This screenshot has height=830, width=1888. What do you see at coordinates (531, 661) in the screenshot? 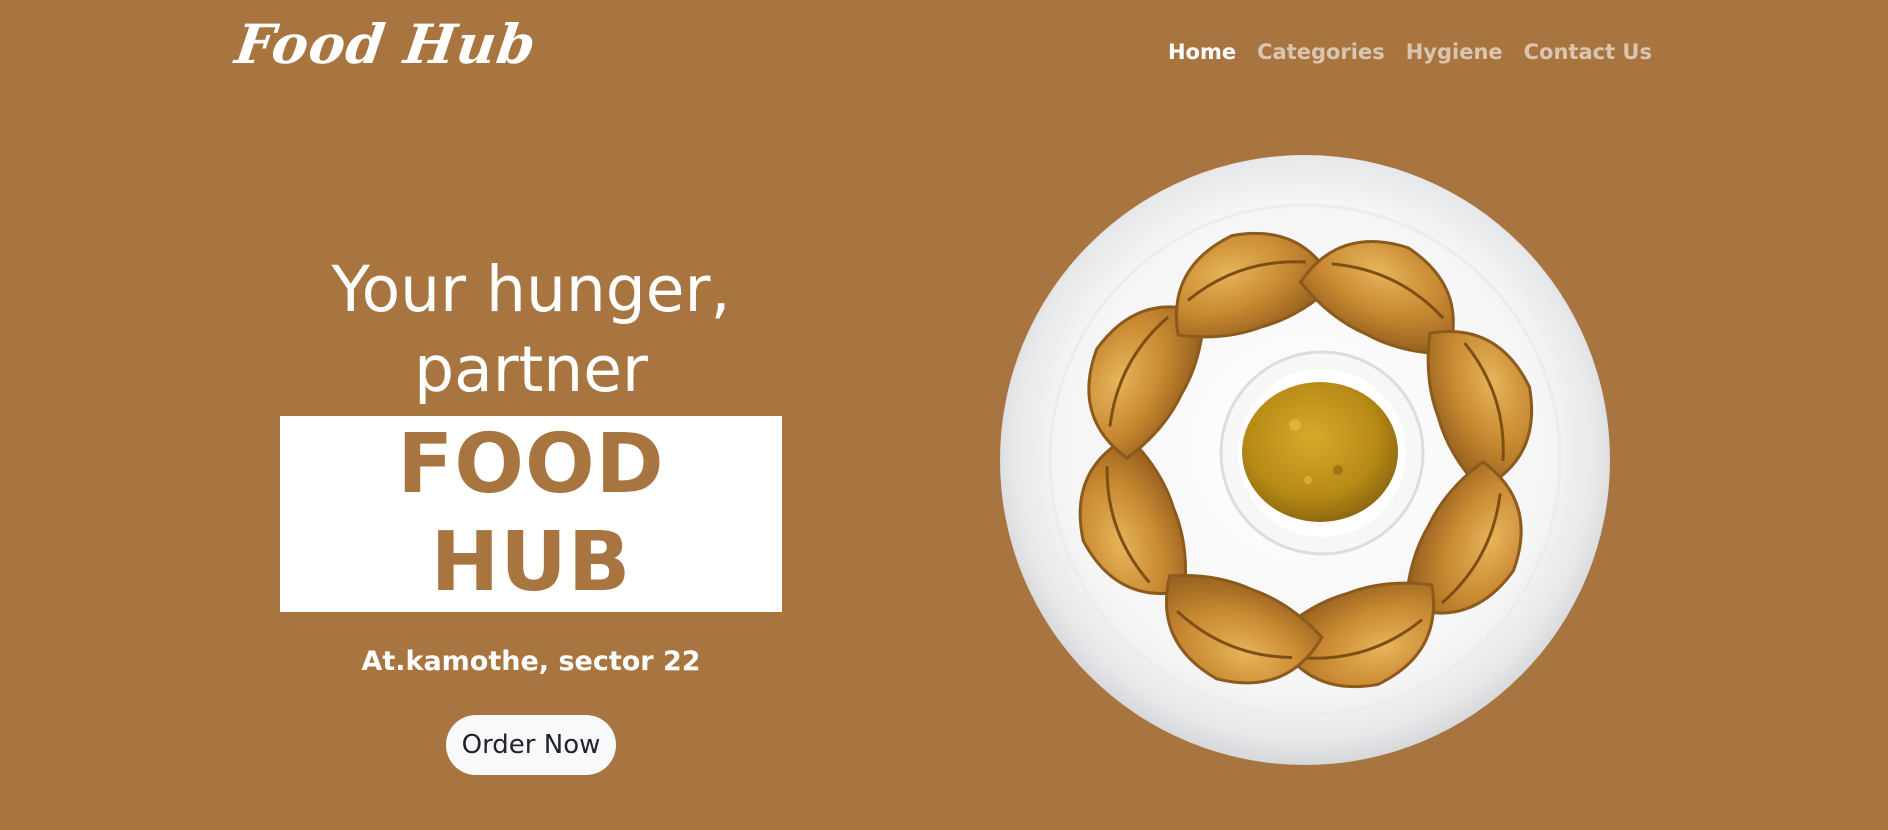
I see `hero-location: At.kamothe, sector 22` at bounding box center [531, 661].